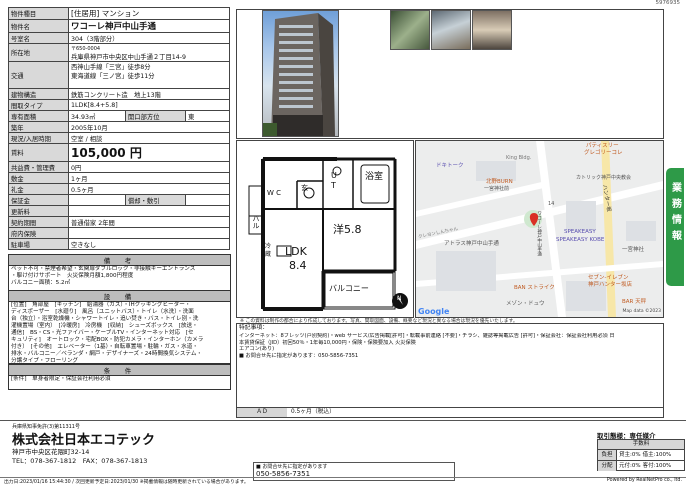  I want to click on room-value: 304（3階部分）, so click(149, 38).